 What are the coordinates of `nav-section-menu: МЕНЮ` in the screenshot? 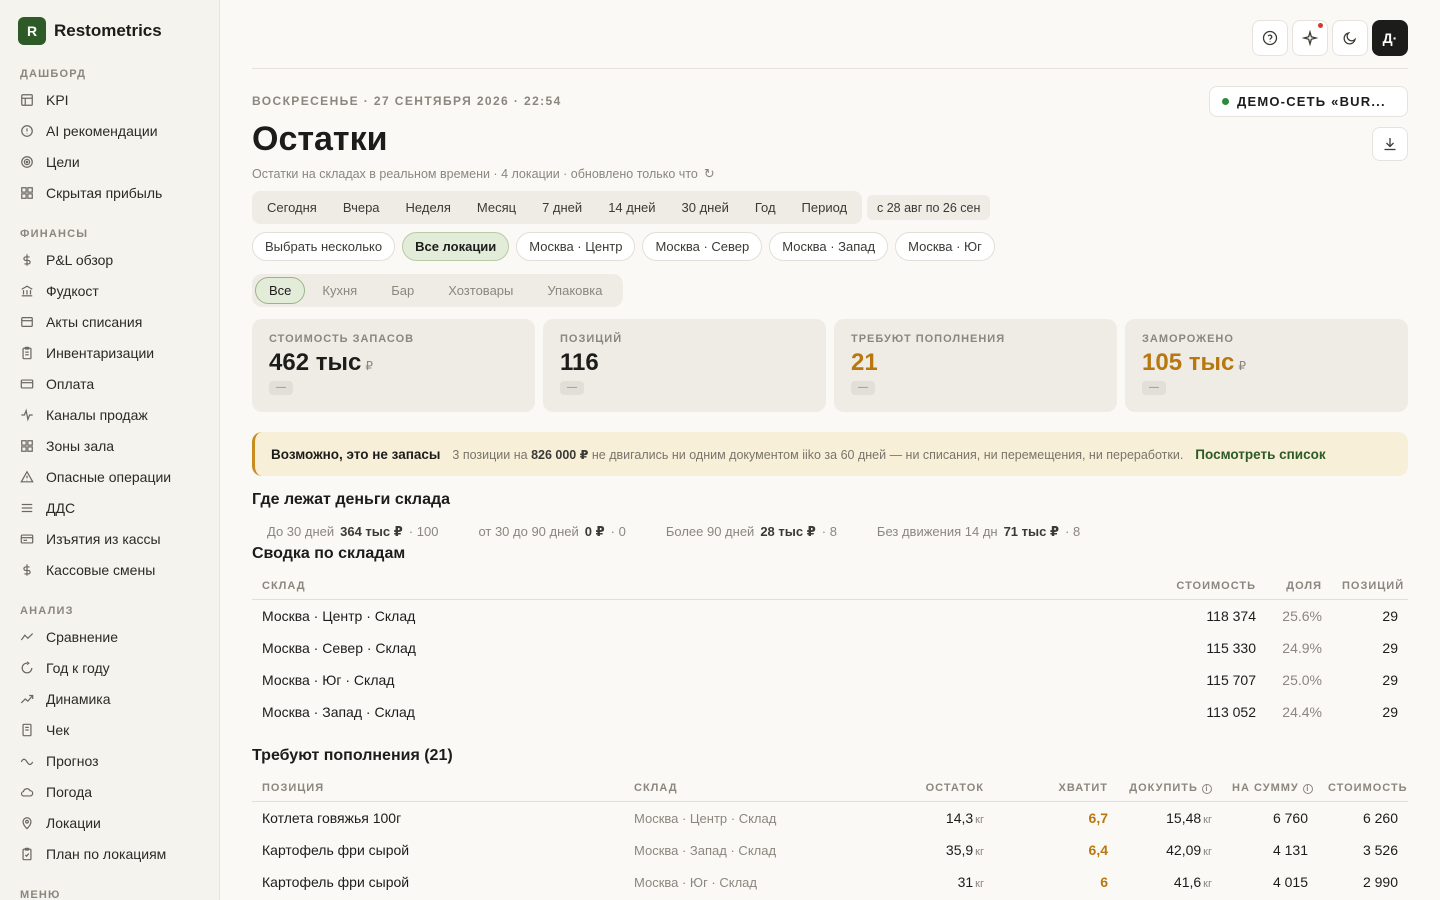 It's located at (40, 894).